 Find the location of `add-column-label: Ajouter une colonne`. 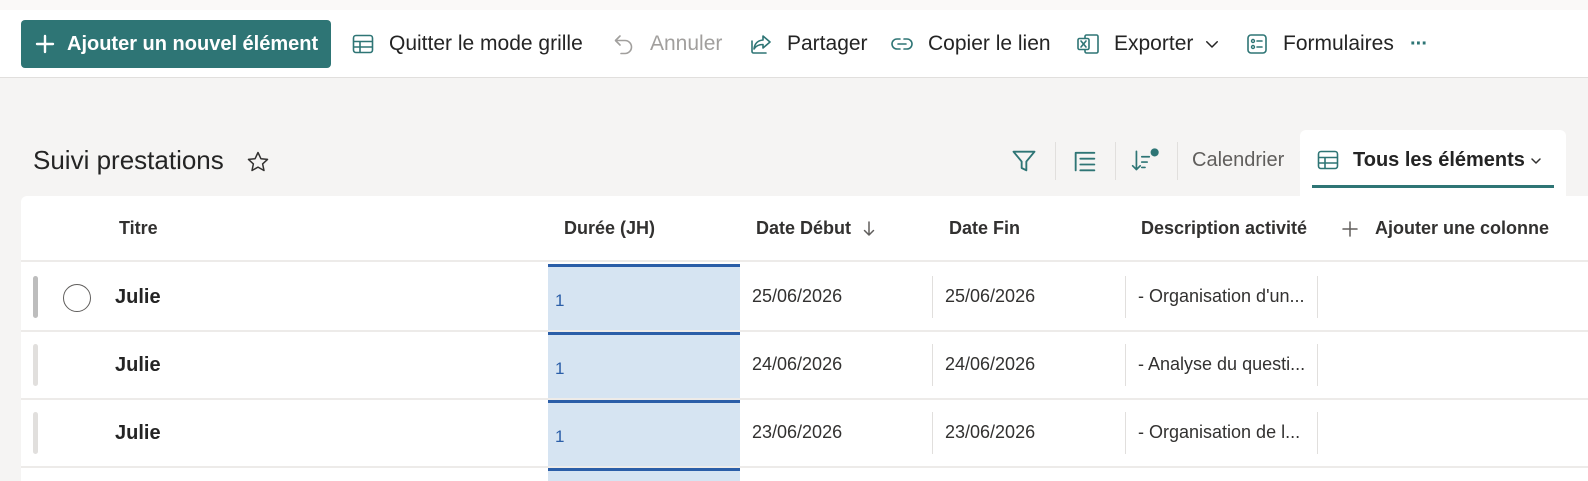

add-column-label: Ajouter une colonne is located at coordinates (1462, 228).